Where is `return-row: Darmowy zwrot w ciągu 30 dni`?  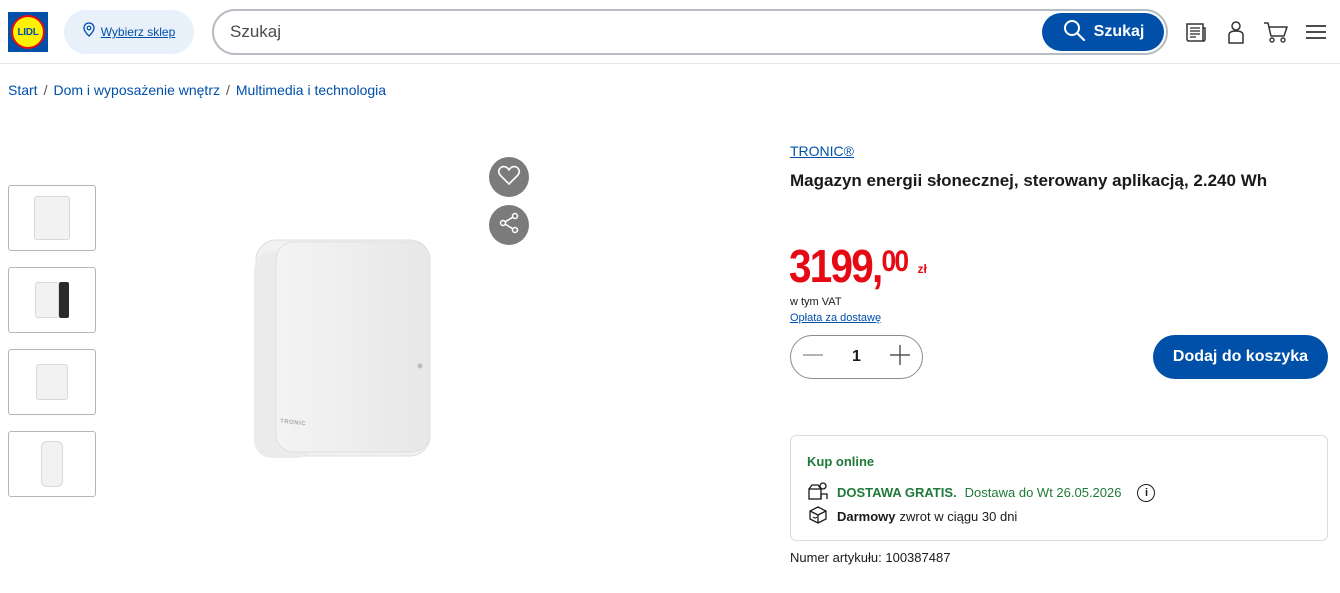 return-row: Darmowy zwrot w ciągu 30 dni is located at coordinates (912, 516).